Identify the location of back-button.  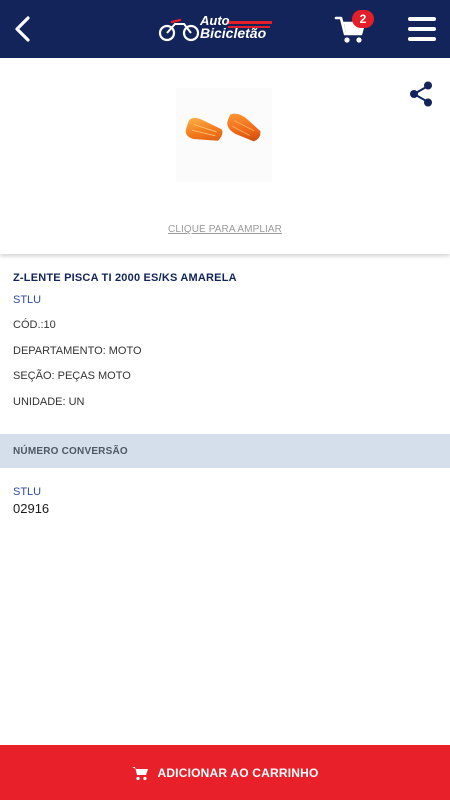
(22, 29).